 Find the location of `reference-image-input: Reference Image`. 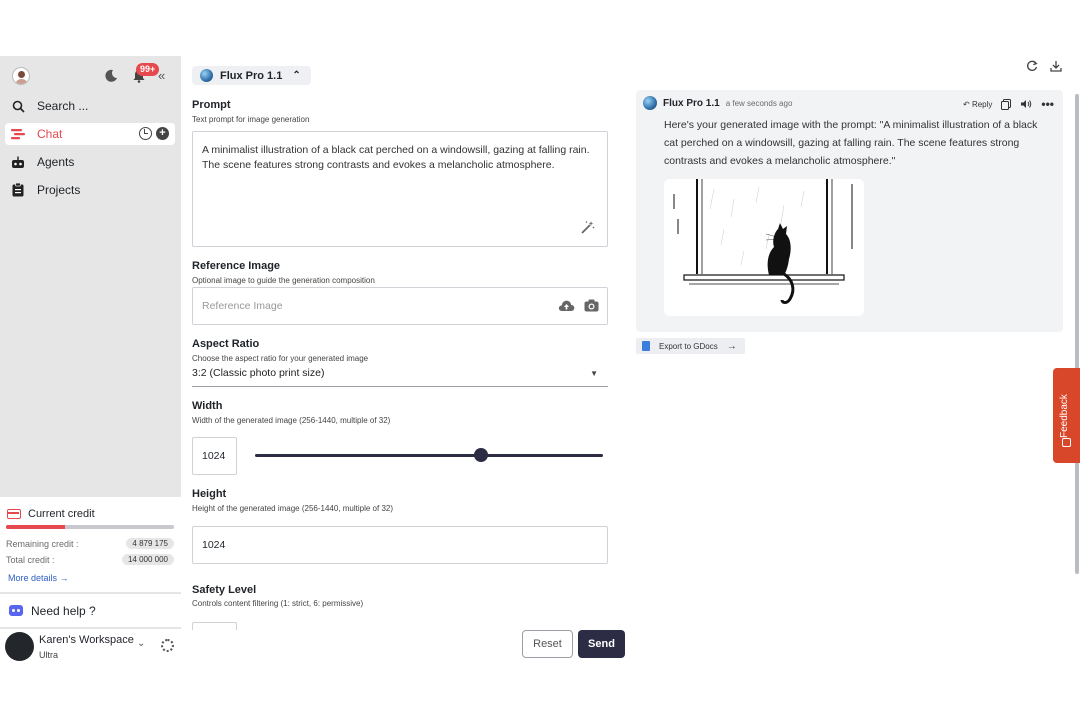

reference-image-input: Reference Image is located at coordinates (400, 306).